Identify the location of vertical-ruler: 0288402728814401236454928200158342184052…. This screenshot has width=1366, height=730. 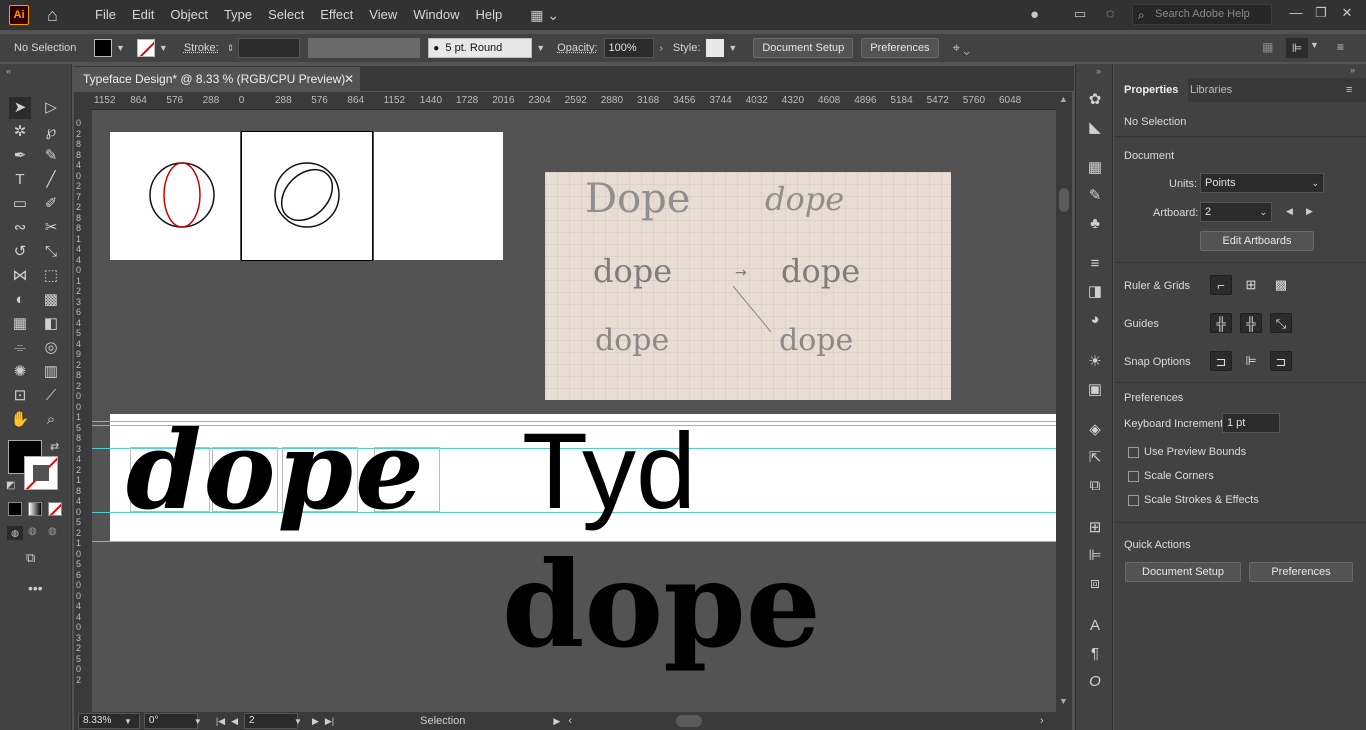
(83, 411).